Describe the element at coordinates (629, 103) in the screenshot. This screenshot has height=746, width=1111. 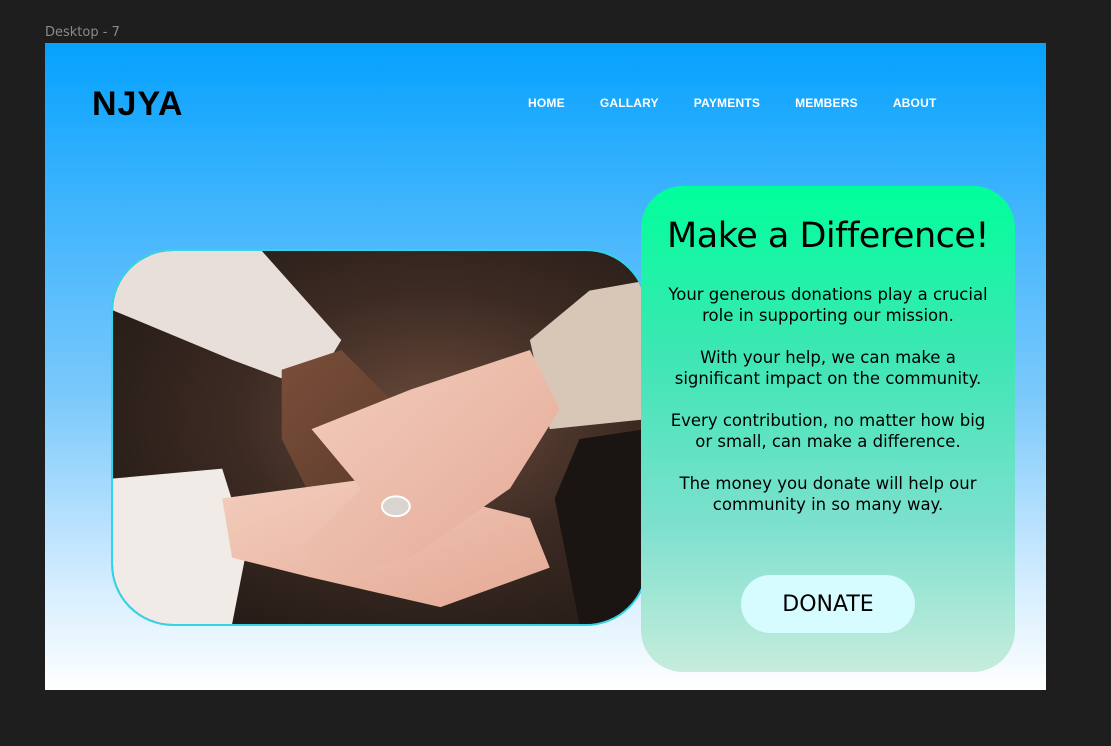
I see `nav-gallary: GALLARY` at that location.